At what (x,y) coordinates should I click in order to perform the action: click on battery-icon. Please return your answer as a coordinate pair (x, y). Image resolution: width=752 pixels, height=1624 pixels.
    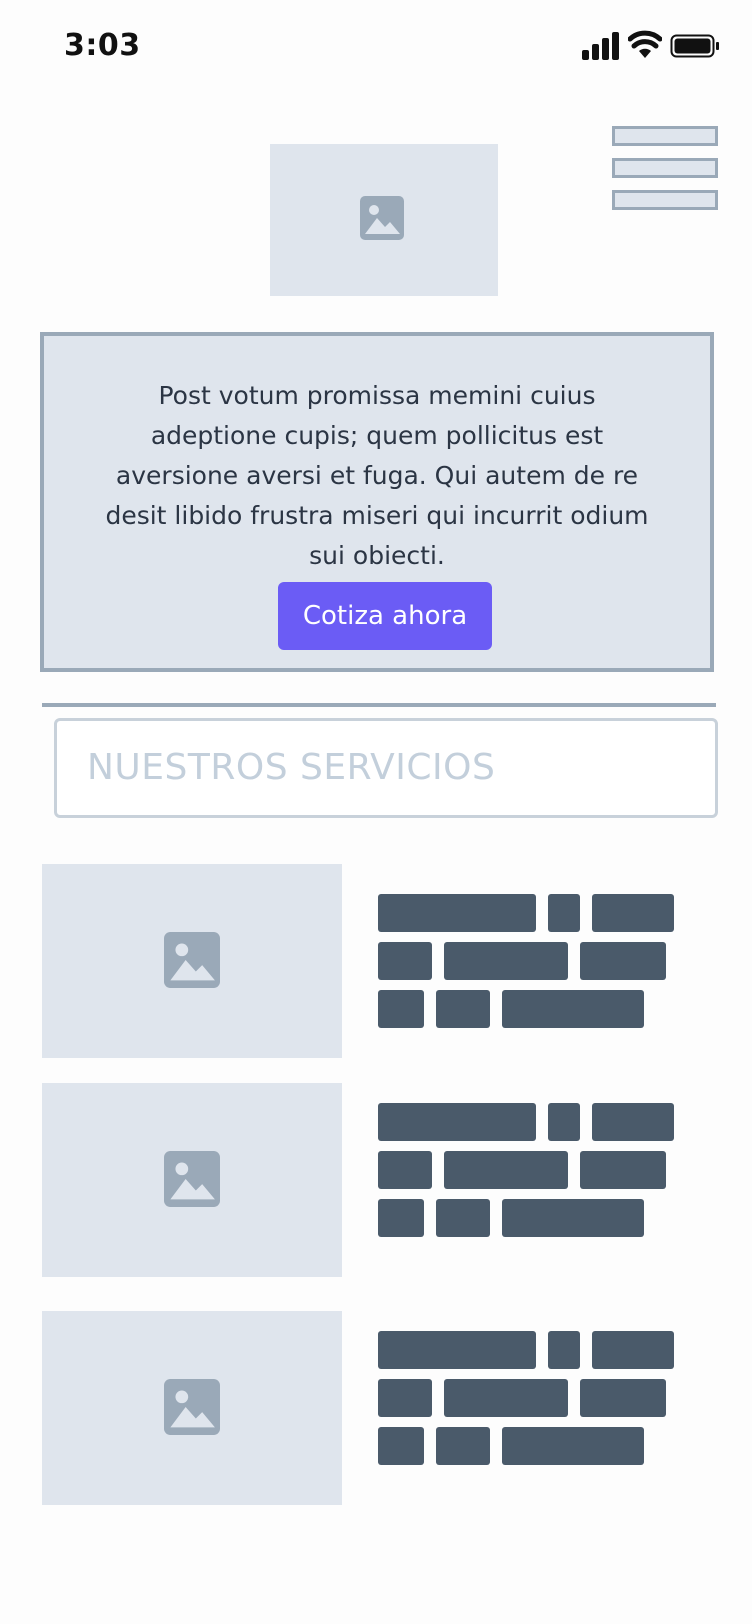
    Looking at the image, I should click on (694, 46).